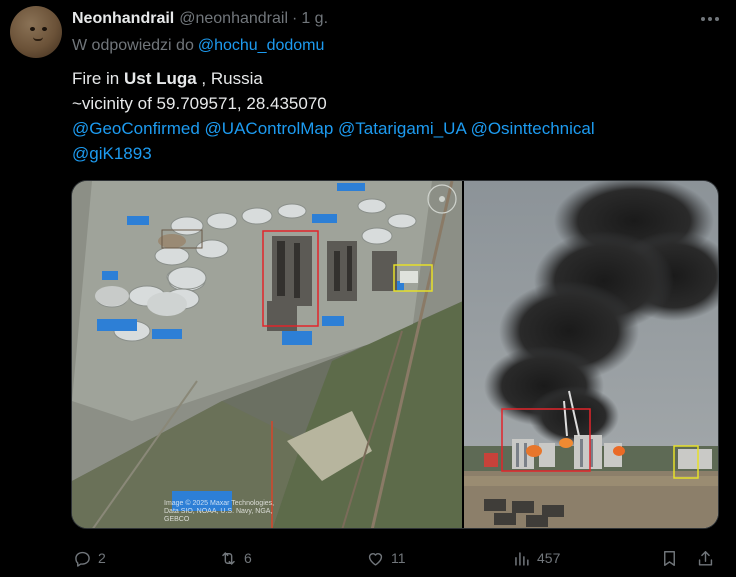 This screenshot has width=736, height=577. Describe the element at coordinates (533, 128) in the screenshot. I see `mention-link: @Osinttechnical` at that location.